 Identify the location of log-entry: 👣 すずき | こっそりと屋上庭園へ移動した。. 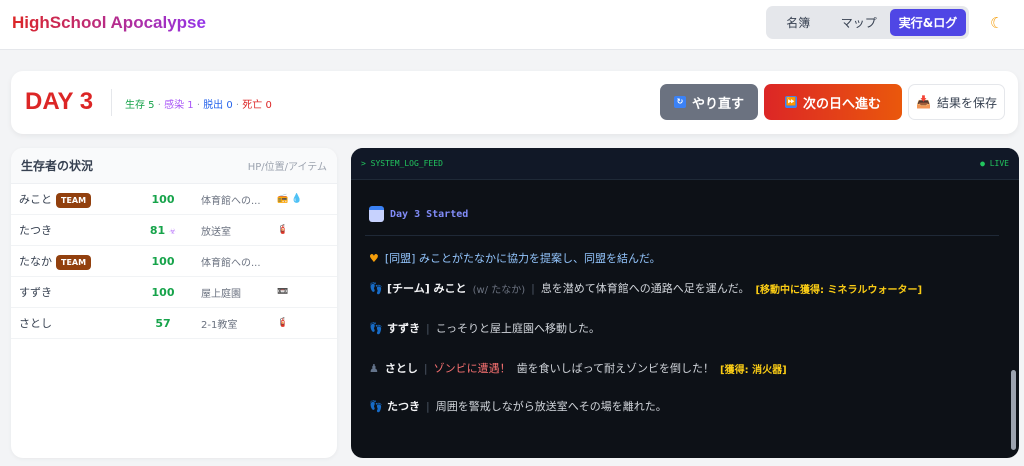
(484, 328).